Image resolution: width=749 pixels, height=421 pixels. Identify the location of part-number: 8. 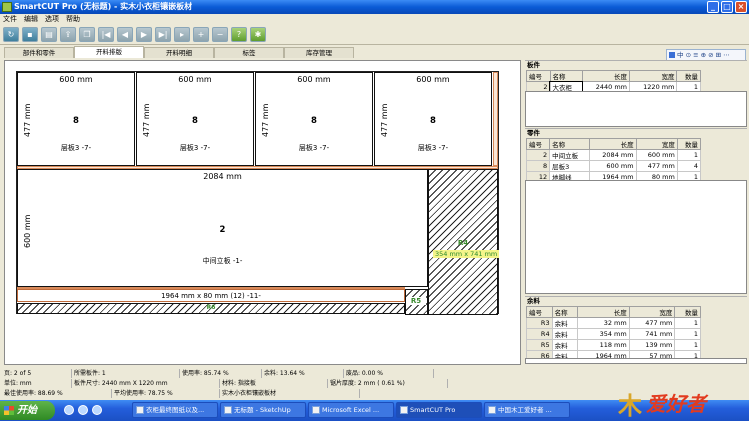
(433, 121).